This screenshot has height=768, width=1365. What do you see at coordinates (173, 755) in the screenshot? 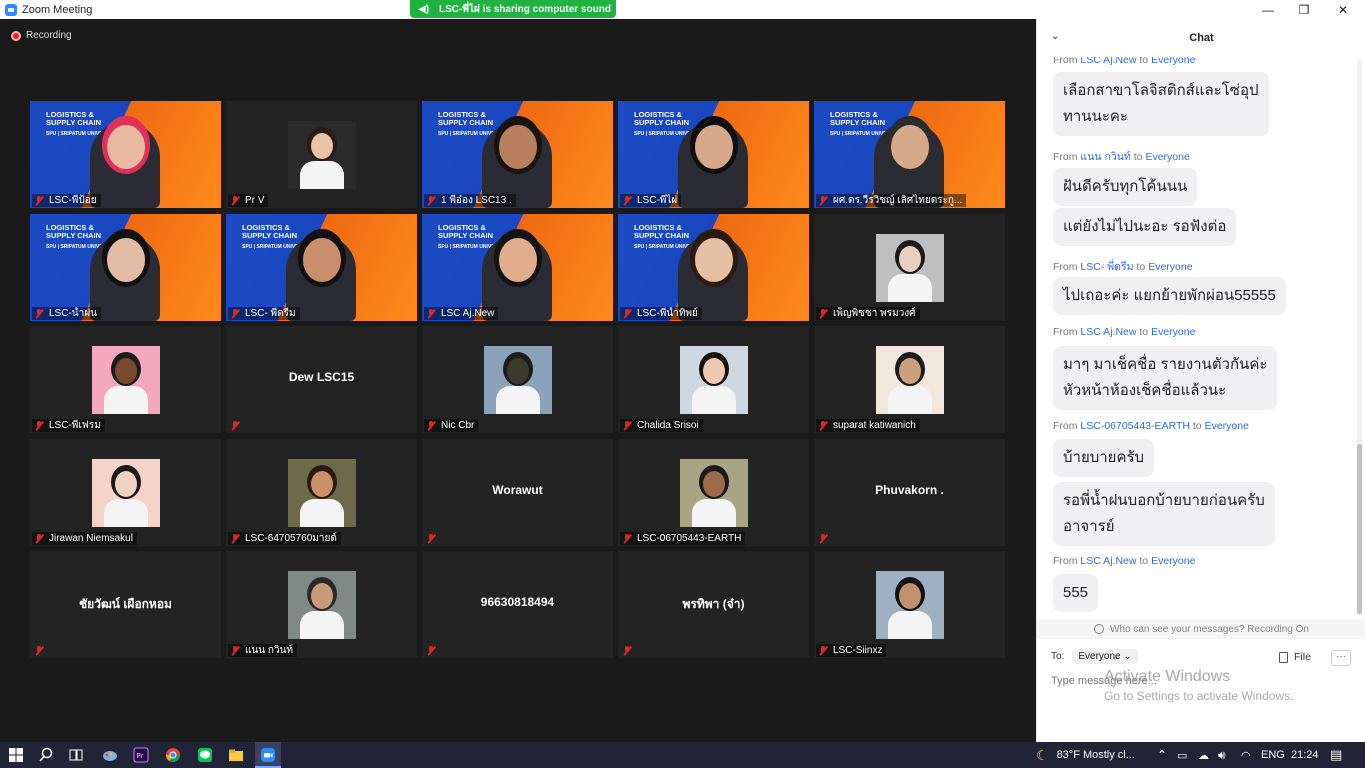
I see `chrome-icon` at bounding box center [173, 755].